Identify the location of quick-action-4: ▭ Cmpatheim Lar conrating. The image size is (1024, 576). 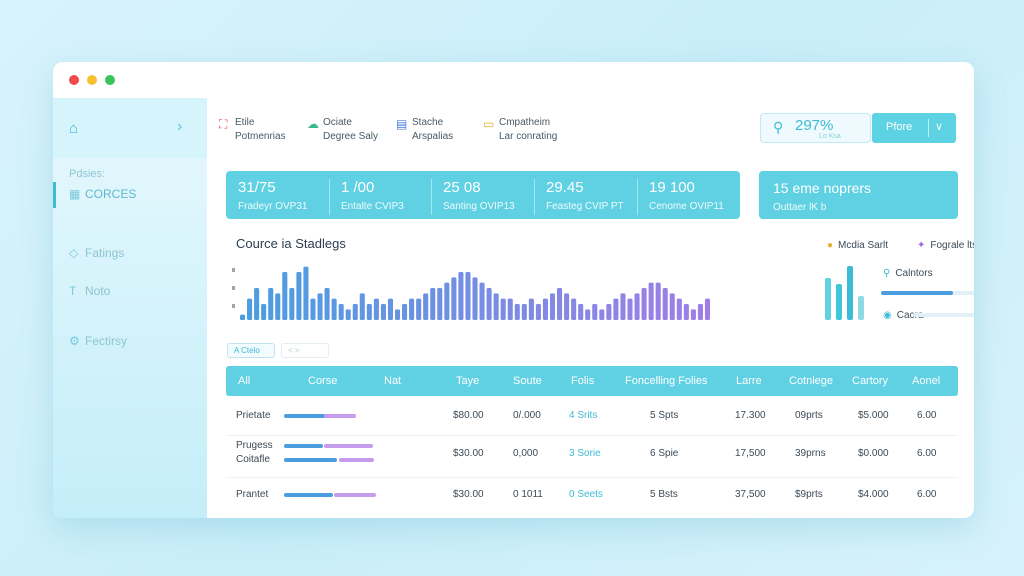
(520, 130).